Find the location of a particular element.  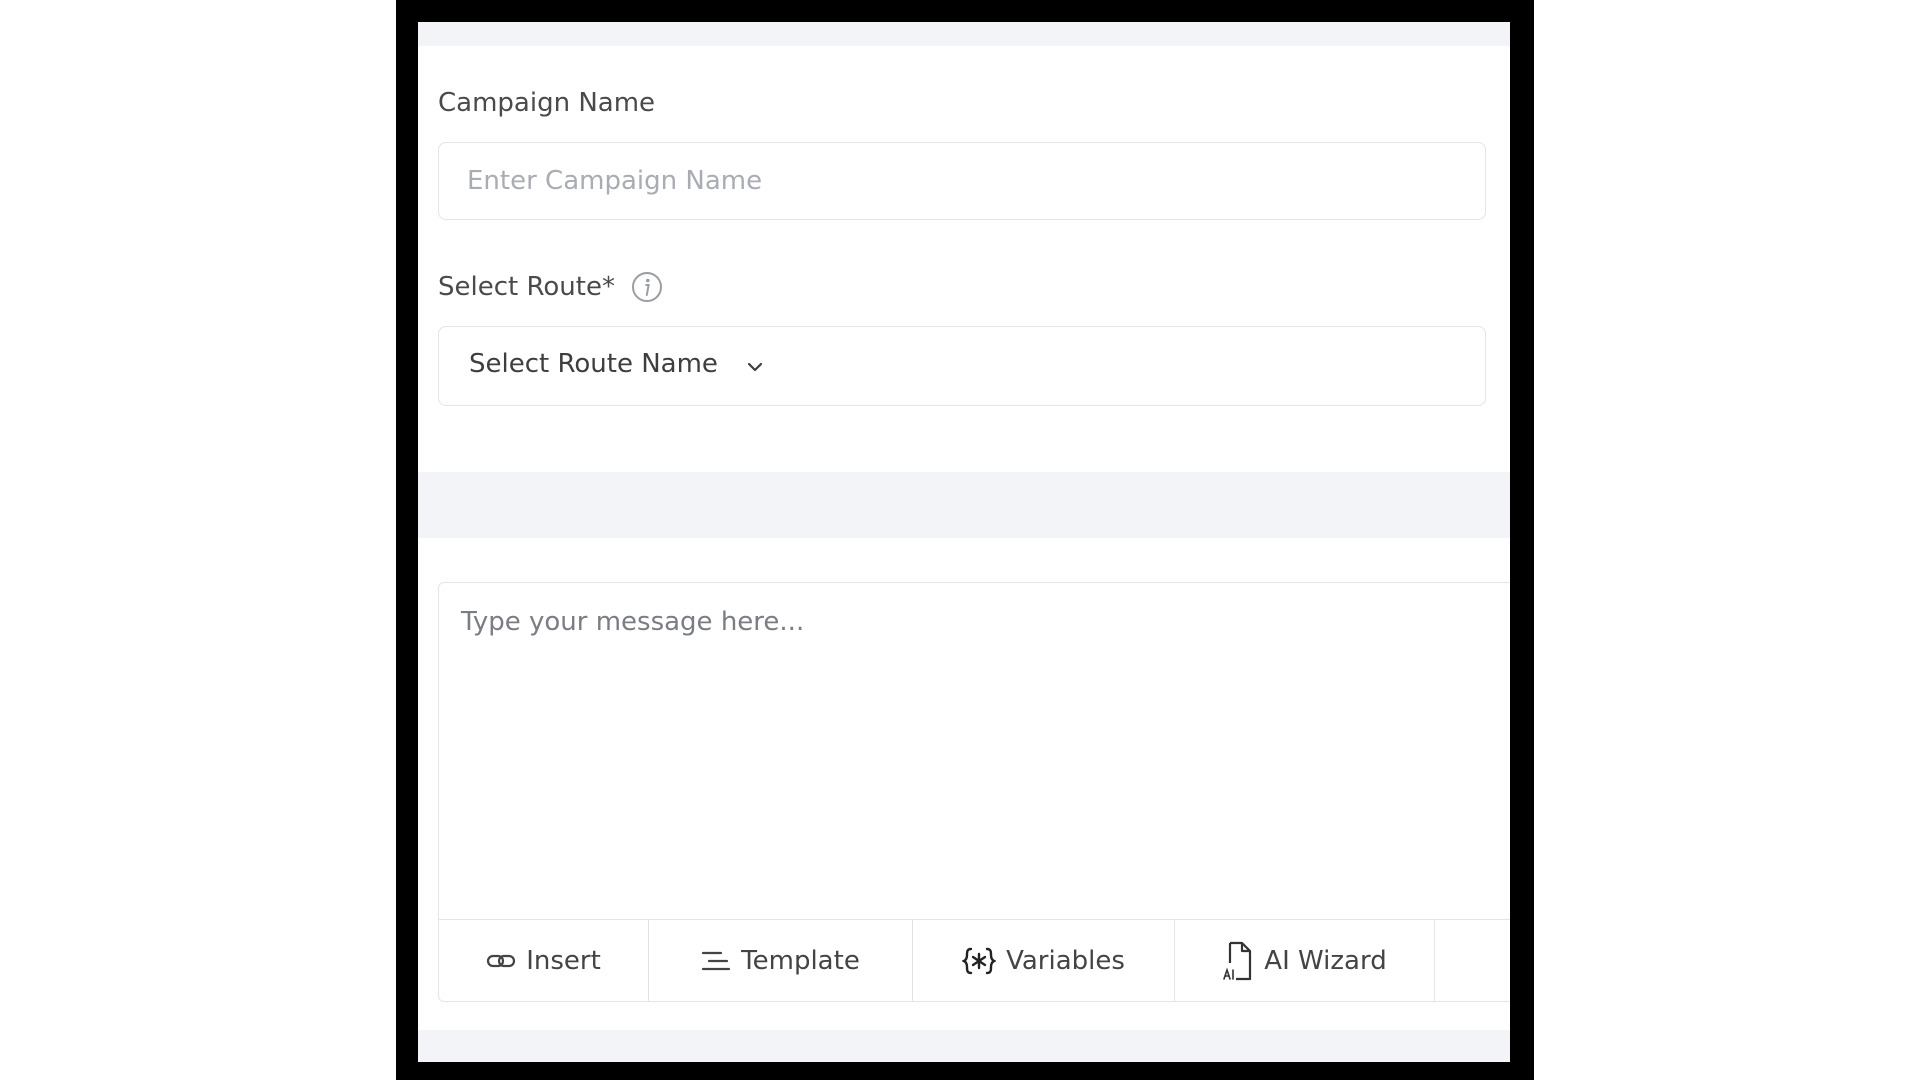

insert-button: Insert is located at coordinates (544, 961).